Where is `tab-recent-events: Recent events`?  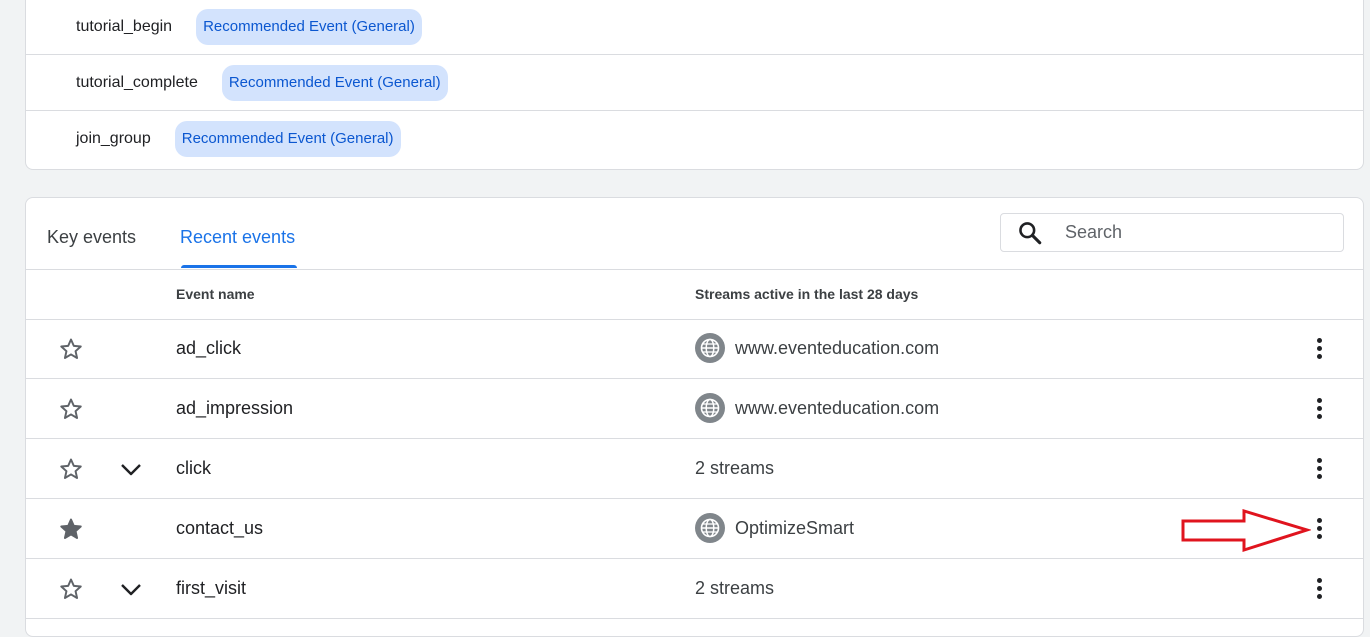 tab-recent-events: Recent events is located at coordinates (237, 237).